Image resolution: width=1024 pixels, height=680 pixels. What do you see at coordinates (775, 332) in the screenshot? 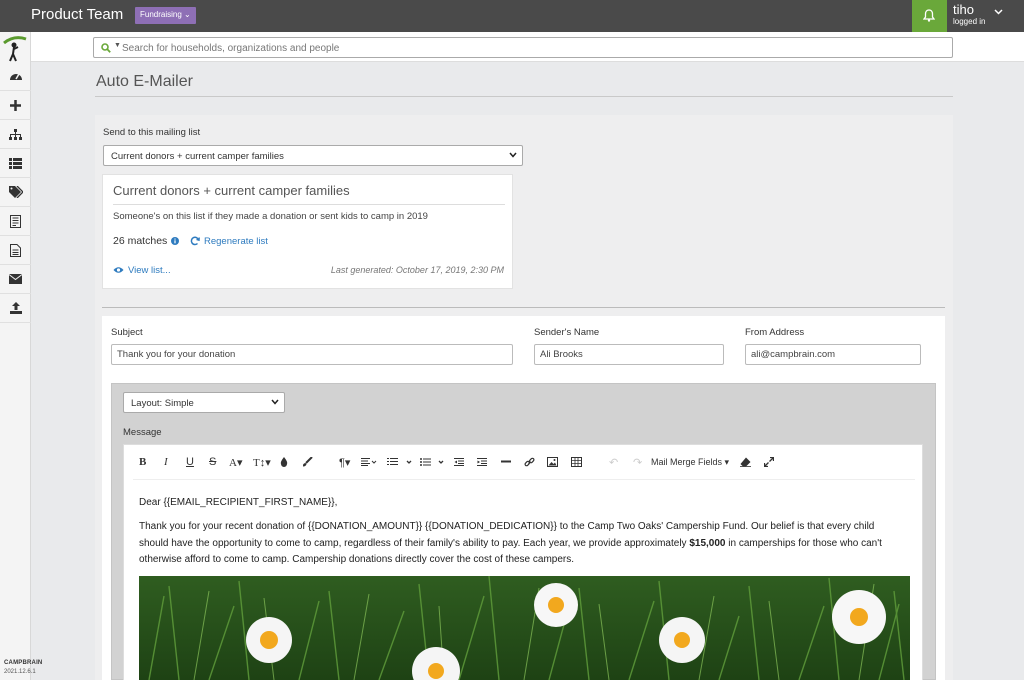
I see `from-address-label: From Address` at bounding box center [775, 332].